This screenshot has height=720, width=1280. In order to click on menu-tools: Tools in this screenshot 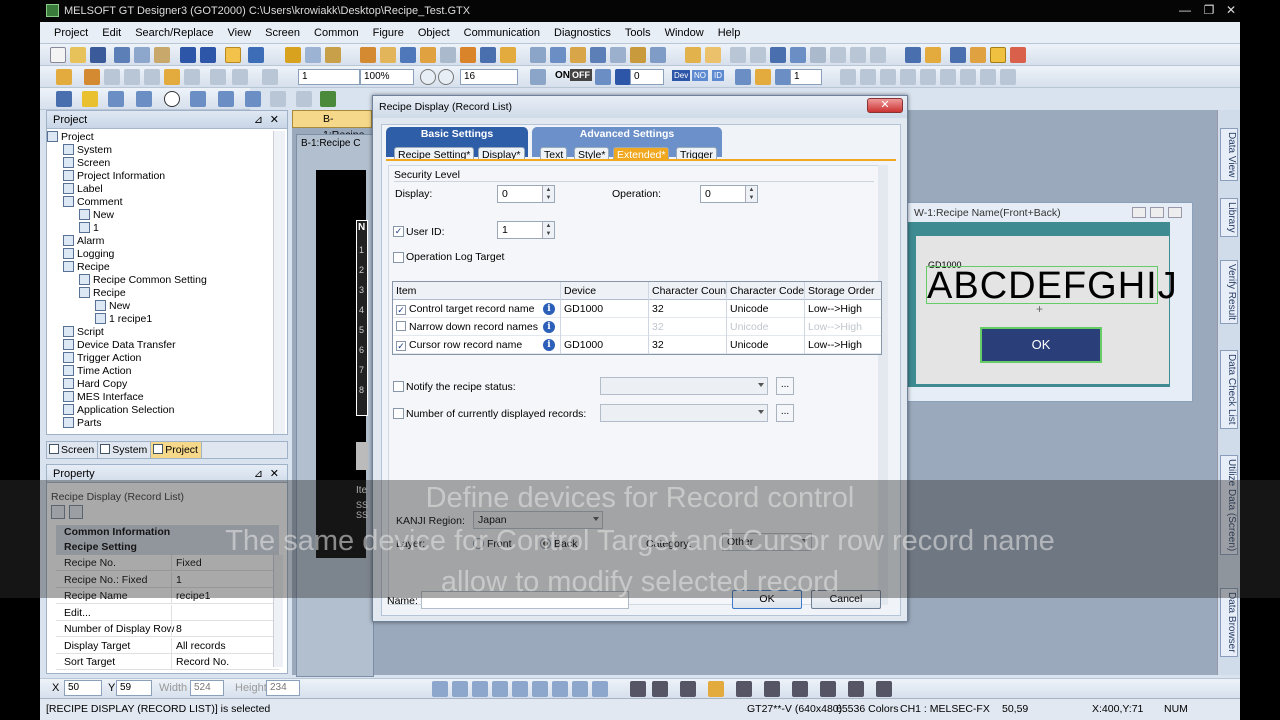, I will do `click(638, 33)`.